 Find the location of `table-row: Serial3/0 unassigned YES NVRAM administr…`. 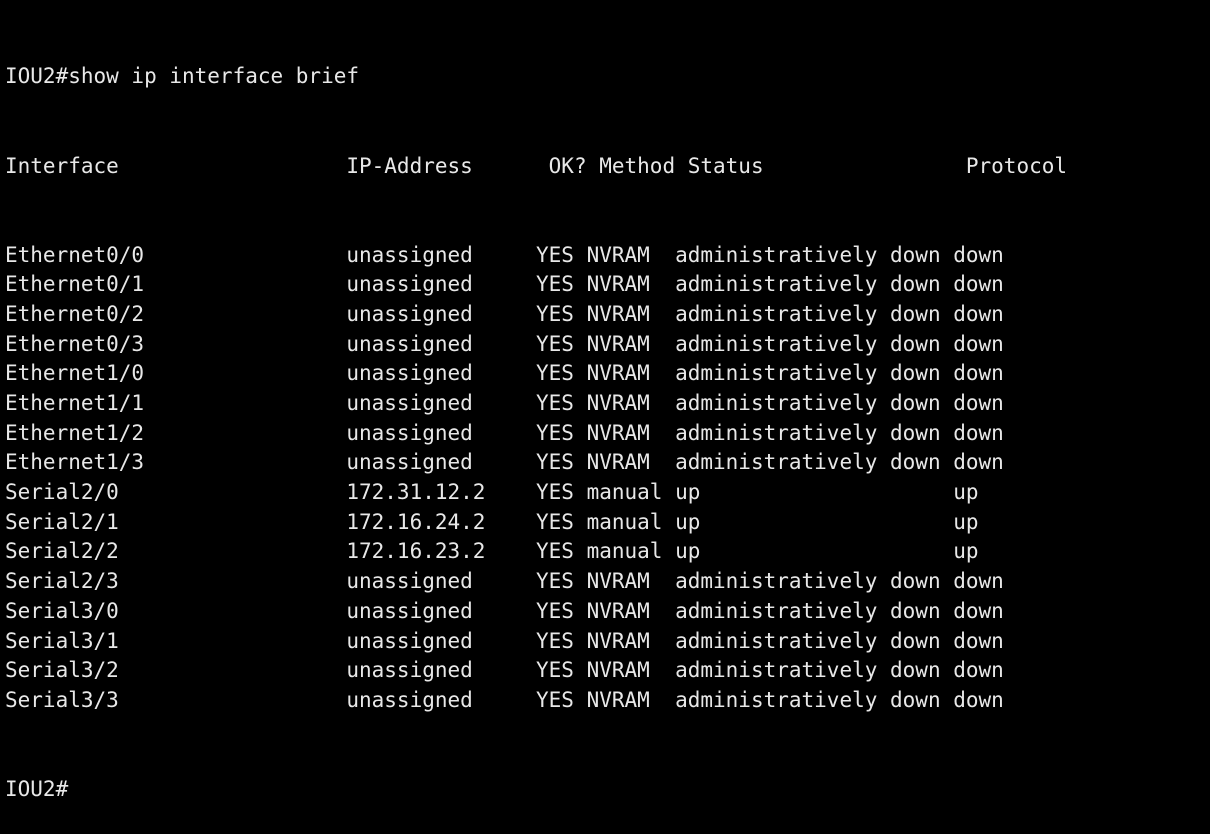

table-row: Serial3/0 unassigned YES NVRAM administr… is located at coordinates (504, 610).